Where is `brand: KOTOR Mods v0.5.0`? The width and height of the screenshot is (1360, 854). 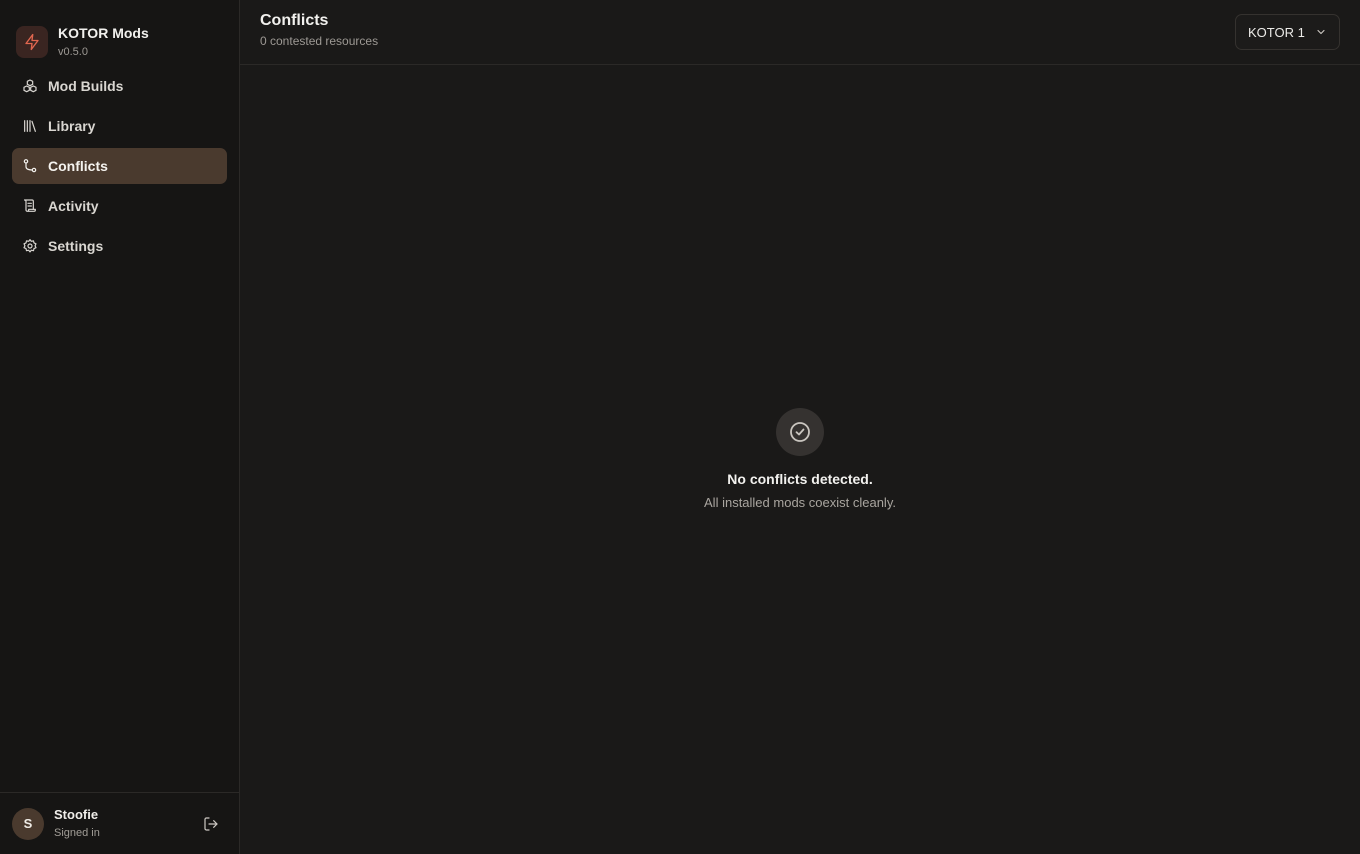 brand: KOTOR Mods v0.5.0 is located at coordinates (119, 33).